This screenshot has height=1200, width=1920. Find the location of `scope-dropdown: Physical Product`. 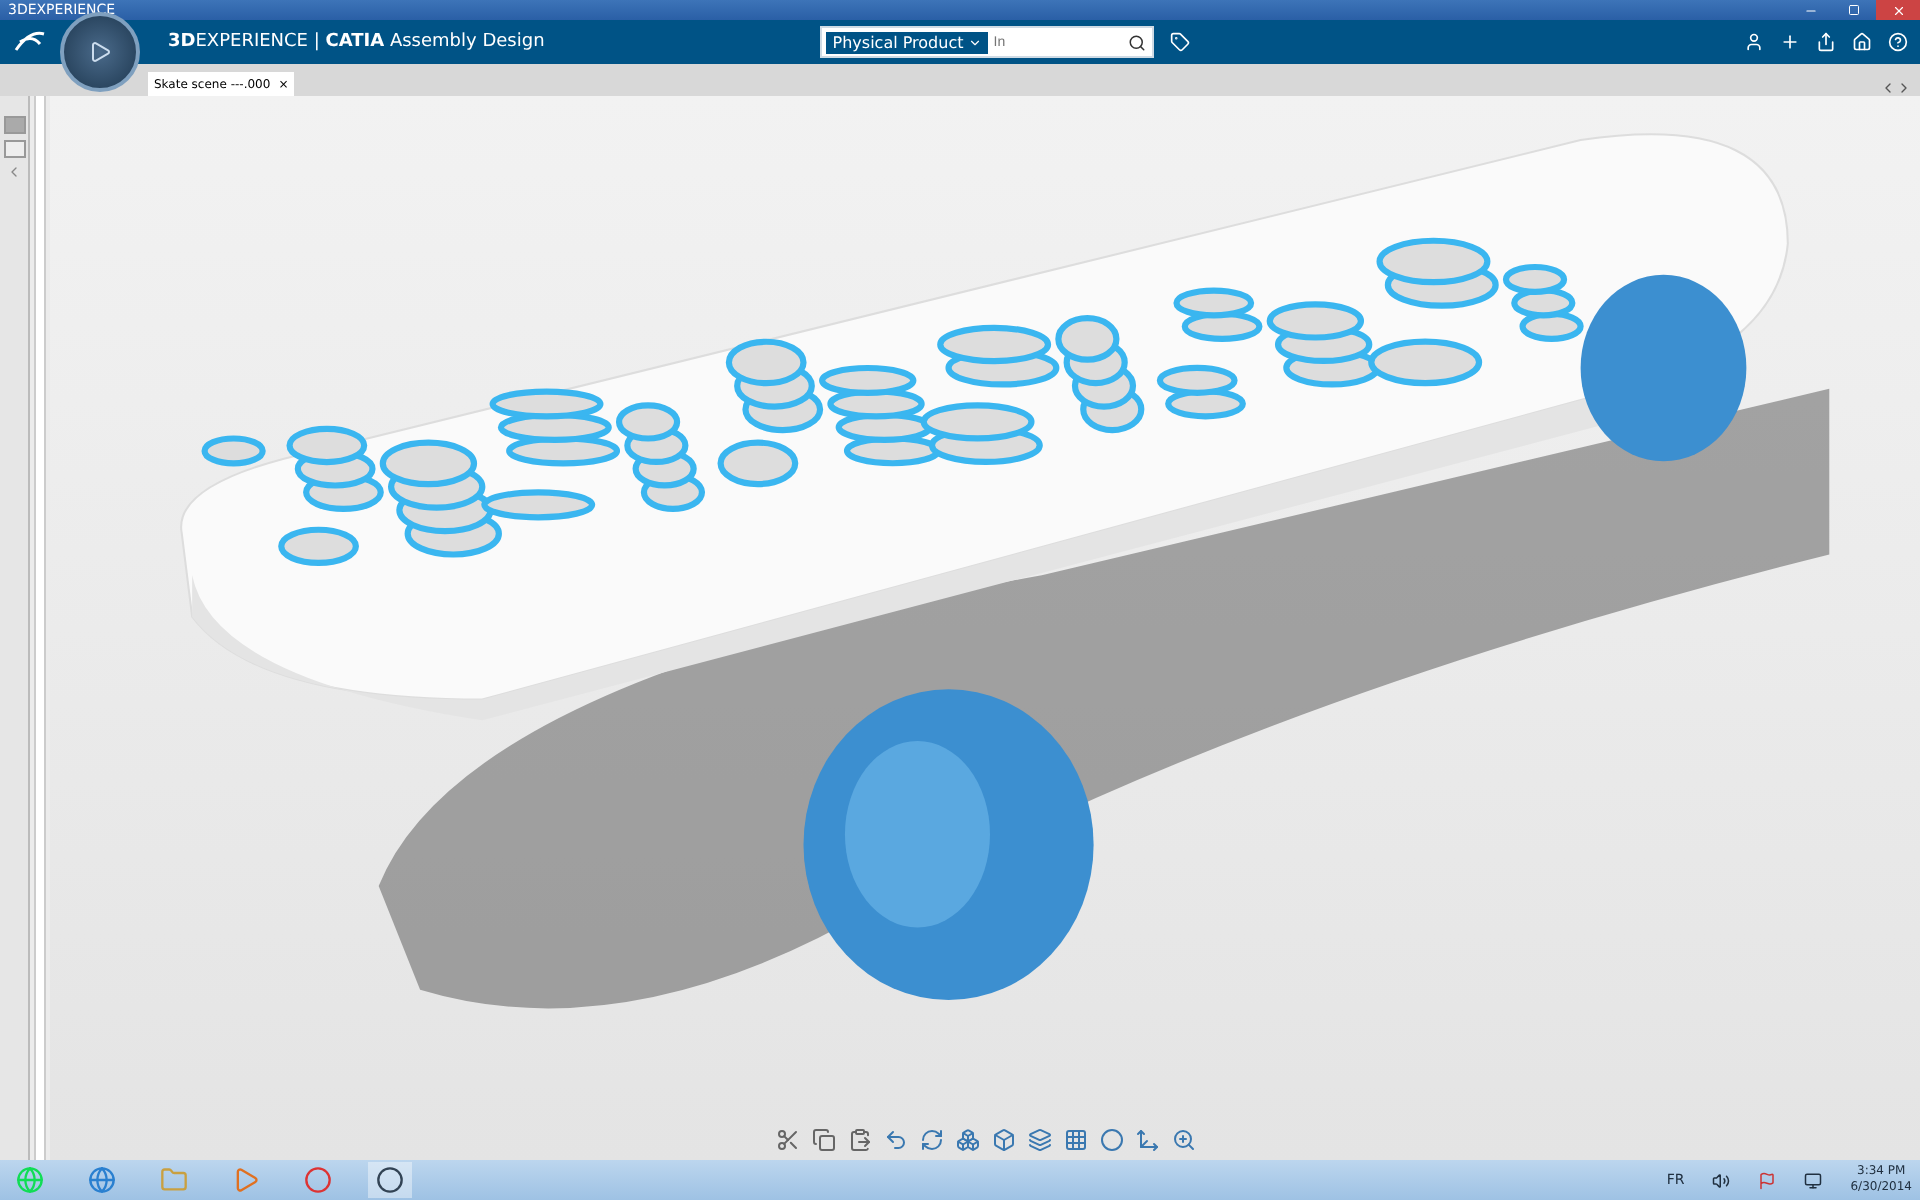

scope-dropdown: Physical Product is located at coordinates (907, 42).